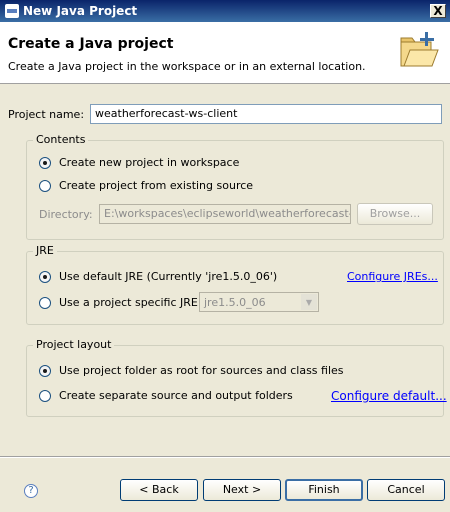 The image size is (450, 512). What do you see at coordinates (31, 491) in the screenshot?
I see `help-icon: ?` at bounding box center [31, 491].